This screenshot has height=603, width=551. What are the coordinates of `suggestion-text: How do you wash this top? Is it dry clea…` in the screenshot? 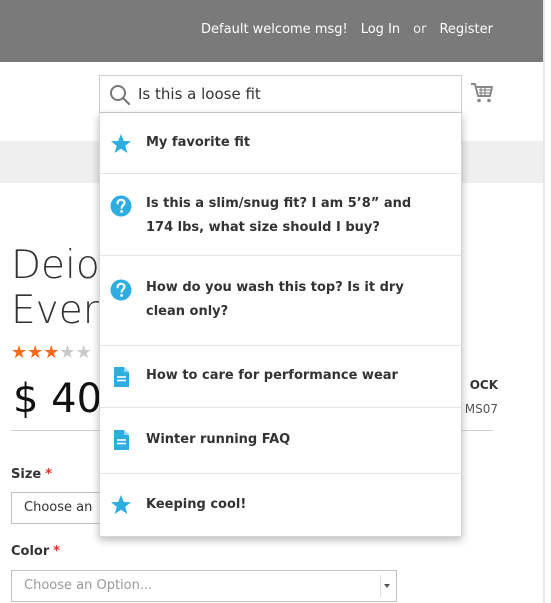 It's located at (275, 299).